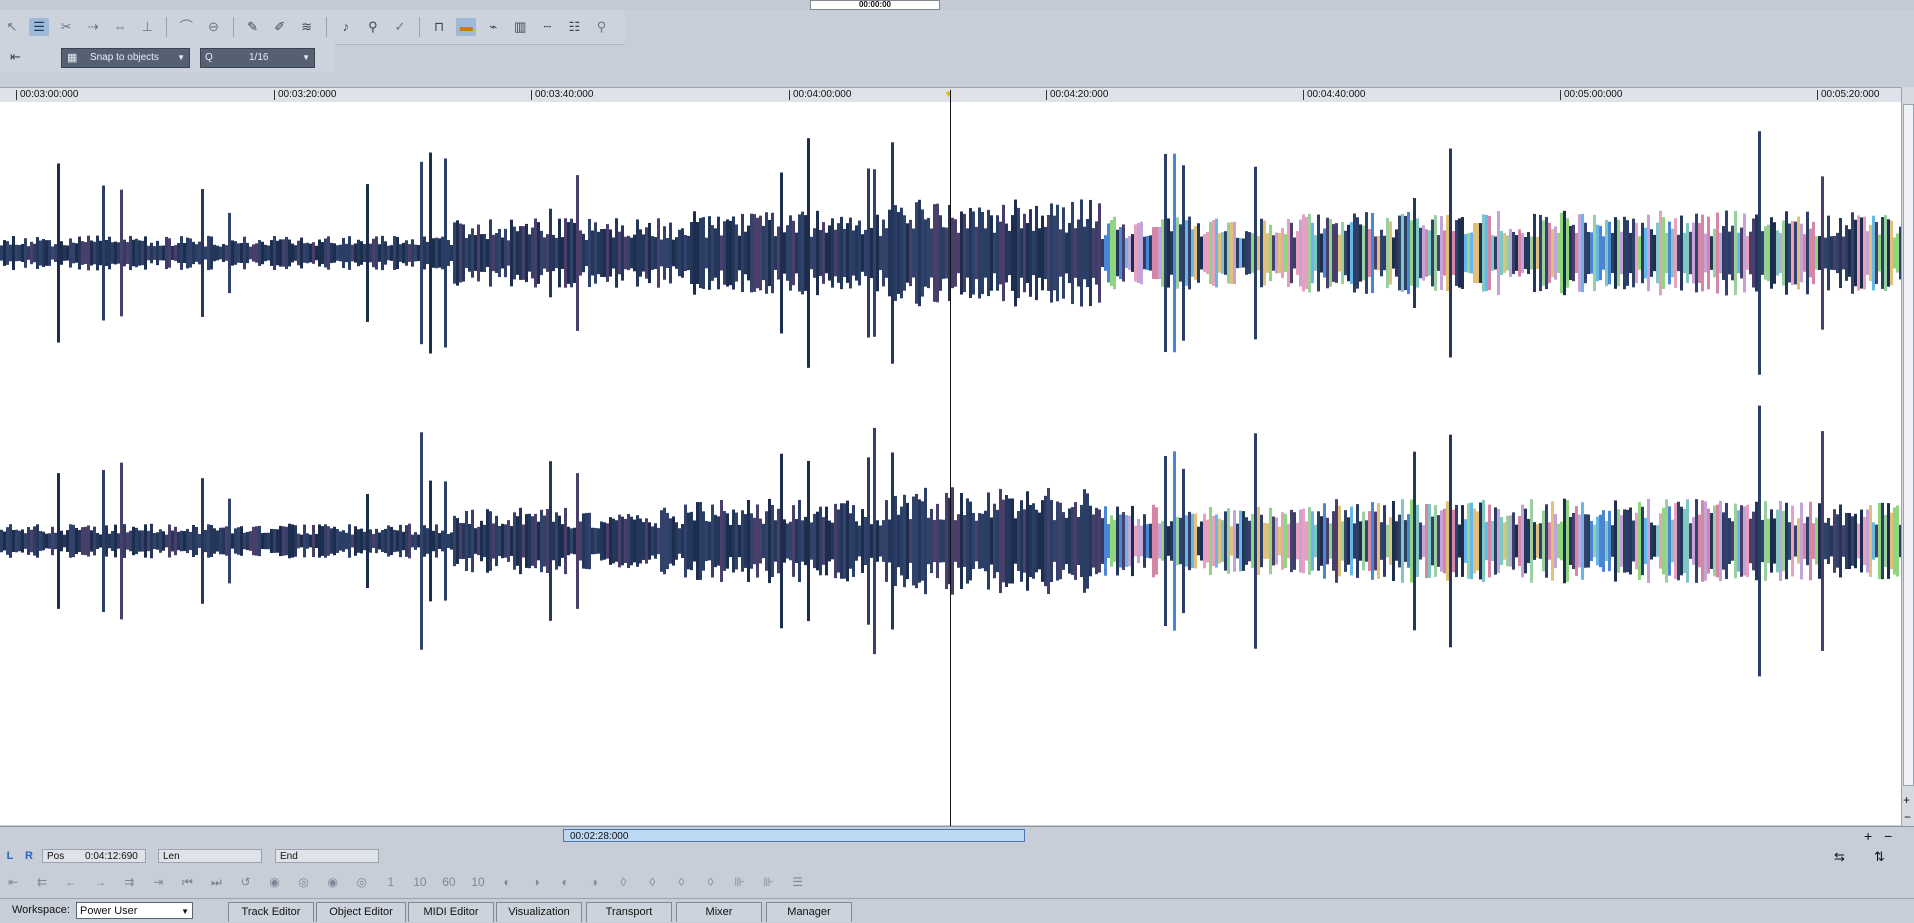 This screenshot has width=1914, height=923. What do you see at coordinates (125, 58) in the screenshot?
I see `snap-mode-dropdown: ▦ Snap to objects ▼` at bounding box center [125, 58].